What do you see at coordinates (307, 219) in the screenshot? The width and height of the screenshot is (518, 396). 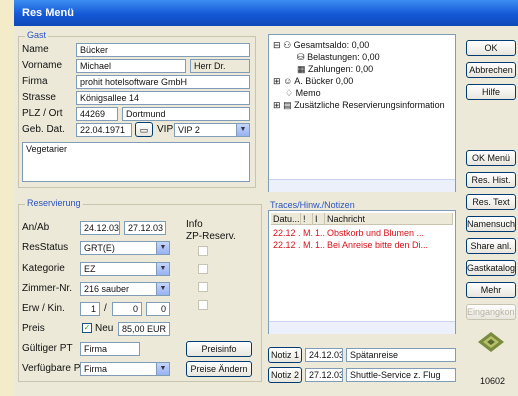 I see `col-header-flag: !` at bounding box center [307, 219].